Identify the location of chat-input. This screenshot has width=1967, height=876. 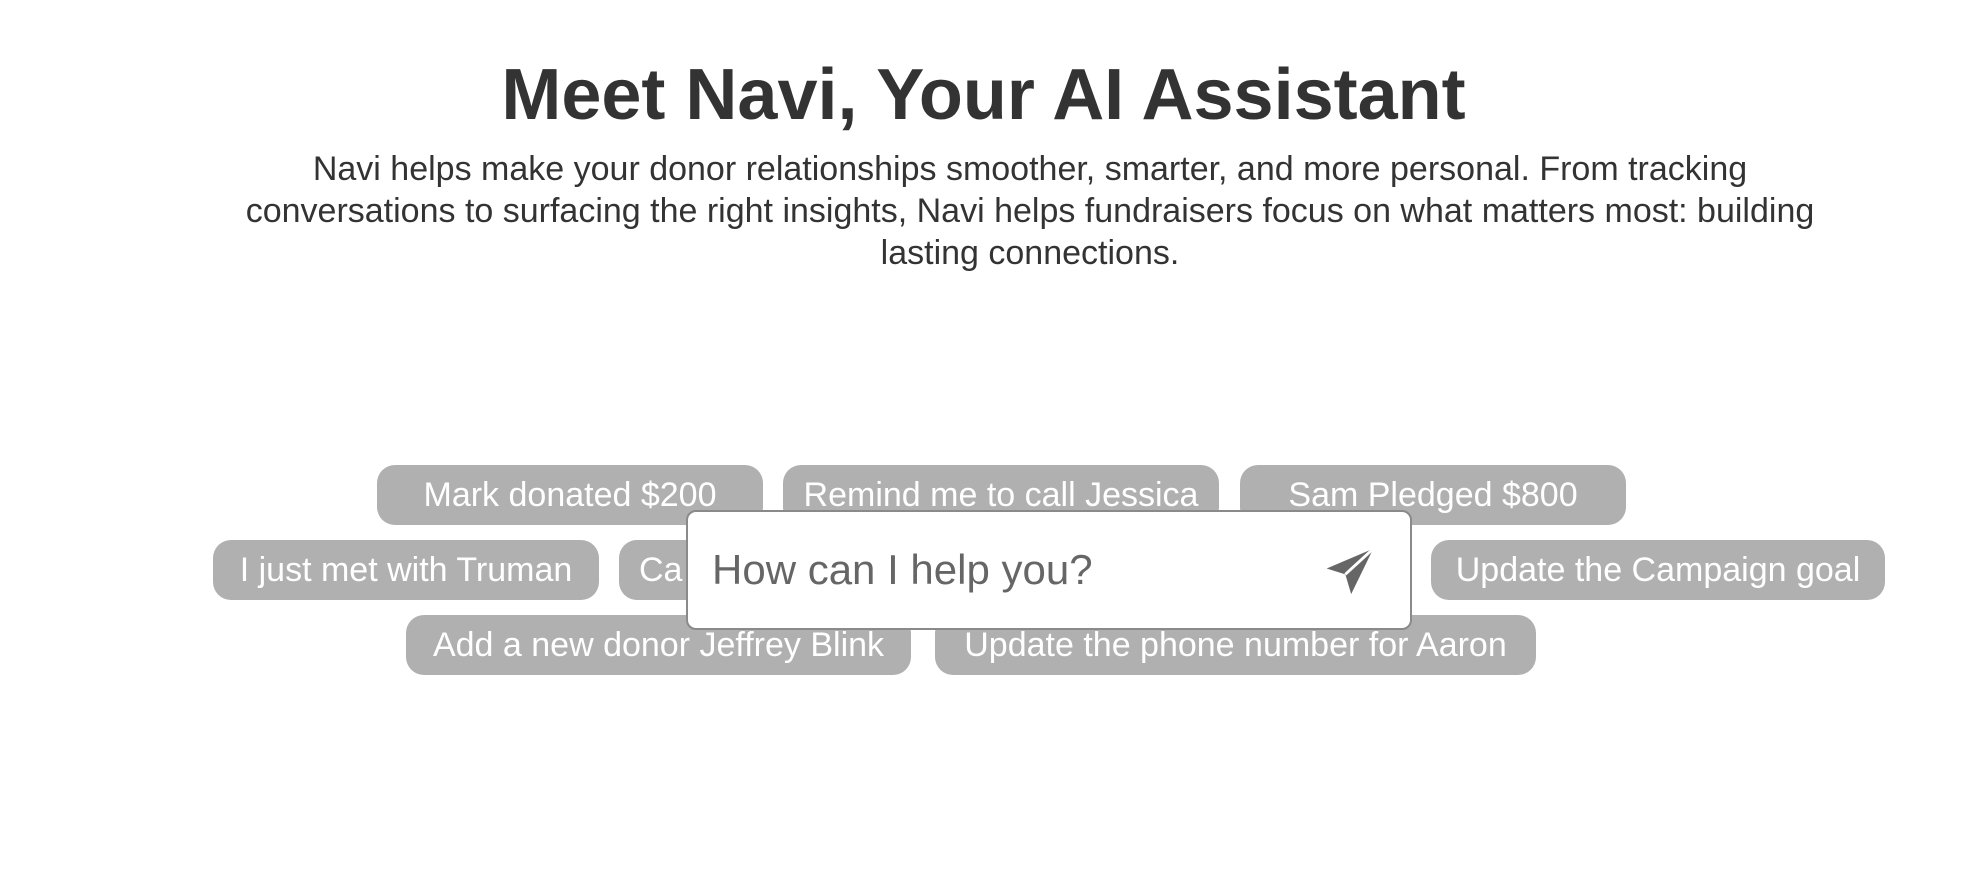
(992, 570).